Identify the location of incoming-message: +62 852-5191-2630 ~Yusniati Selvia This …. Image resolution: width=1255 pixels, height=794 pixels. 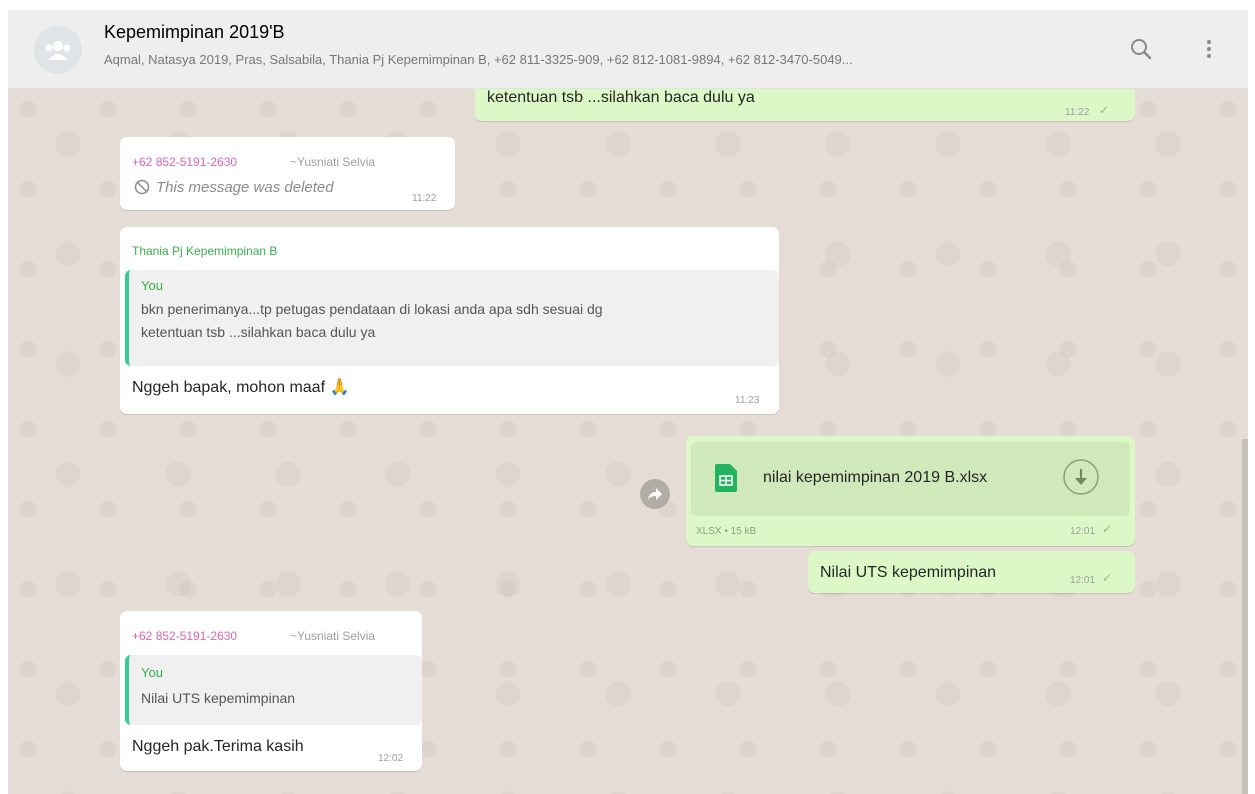
(287, 173).